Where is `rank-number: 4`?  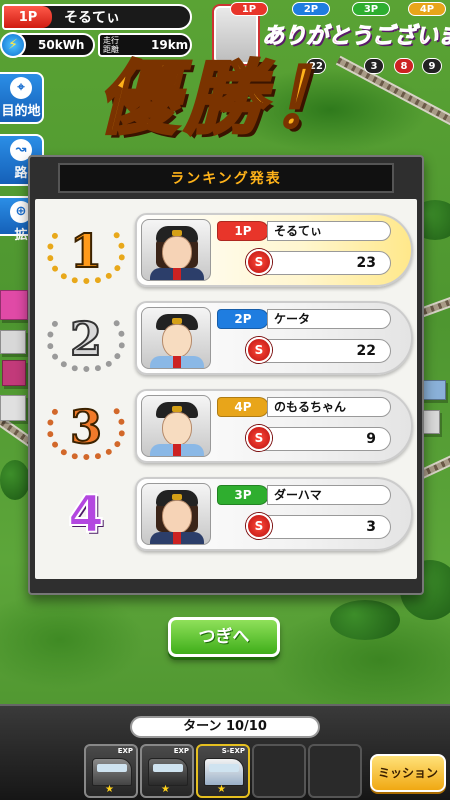
rank-number: 4 is located at coordinates (86, 515).